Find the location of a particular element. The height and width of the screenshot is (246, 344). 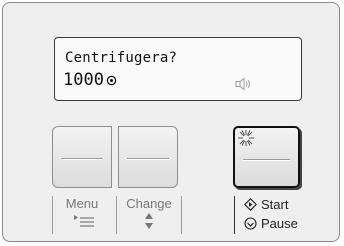

change-label: Change is located at coordinates (149, 203).